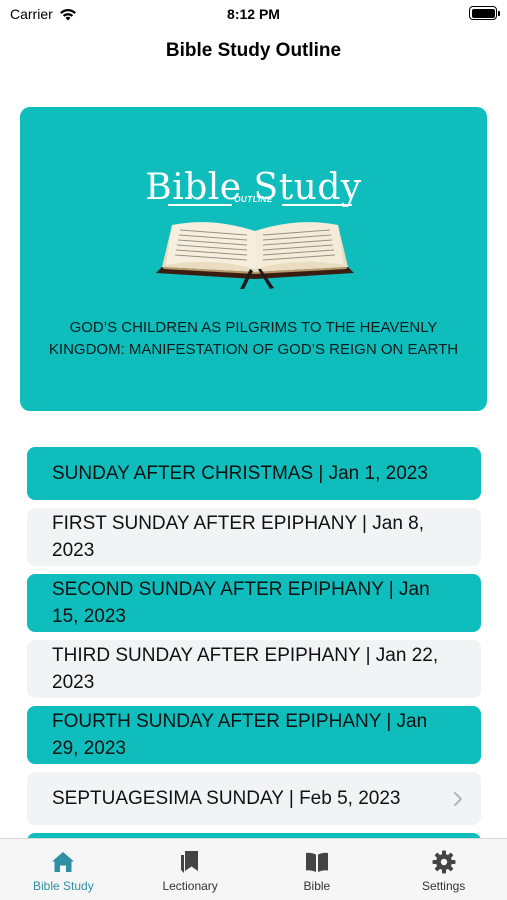 This screenshot has height=900, width=507. I want to click on tab-settings: Settings, so click(443, 869).